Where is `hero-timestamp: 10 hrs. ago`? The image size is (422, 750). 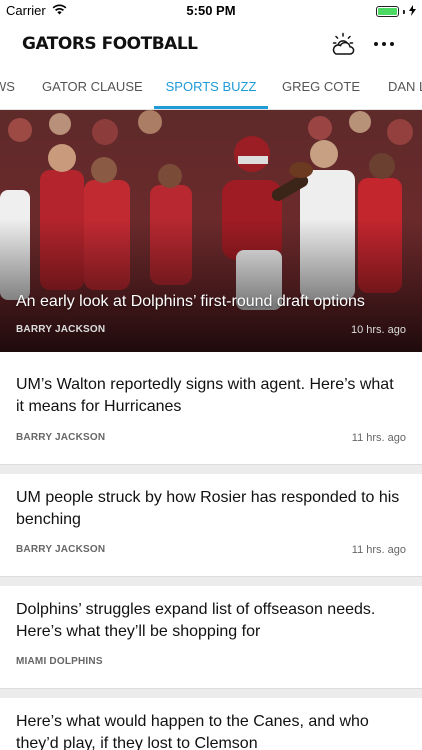 hero-timestamp: 10 hrs. ago is located at coordinates (378, 330).